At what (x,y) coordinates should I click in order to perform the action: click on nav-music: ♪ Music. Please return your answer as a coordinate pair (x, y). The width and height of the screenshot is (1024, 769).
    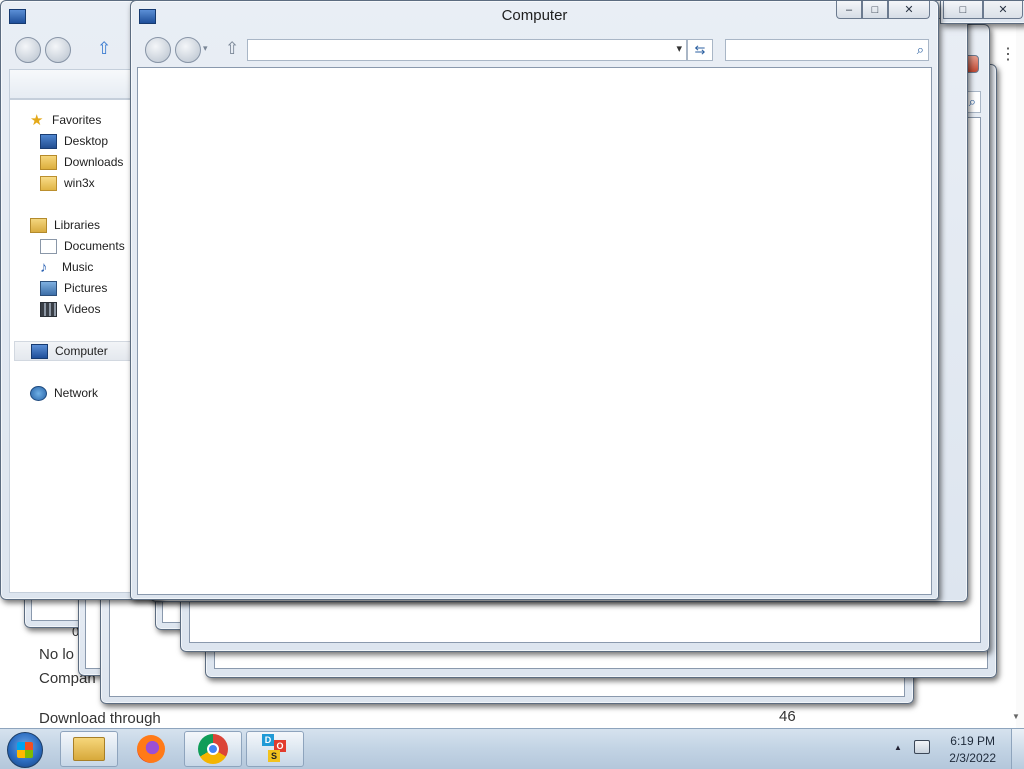
    Looking at the image, I should click on (66, 267).